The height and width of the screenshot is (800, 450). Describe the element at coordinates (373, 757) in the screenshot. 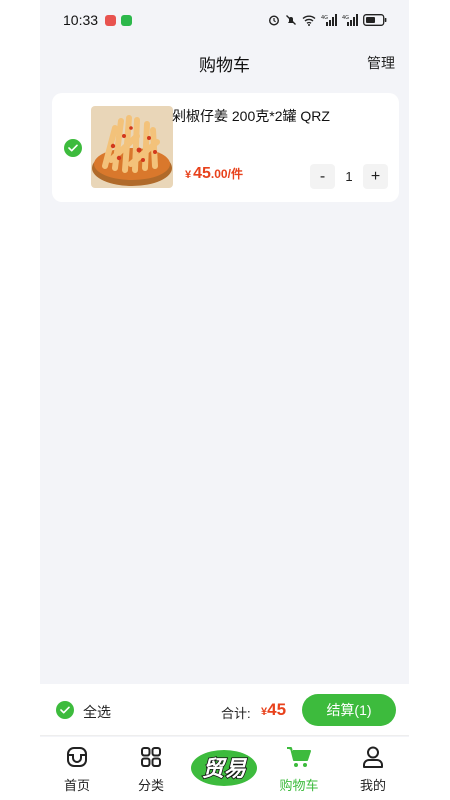

I see `profile-icon` at that location.